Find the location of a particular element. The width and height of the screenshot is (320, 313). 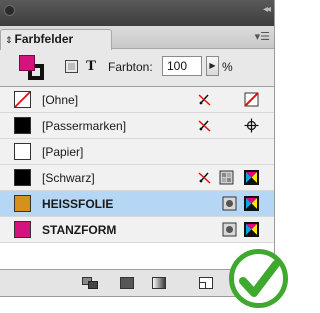

gradient-swatch-icon is located at coordinates (159, 283).